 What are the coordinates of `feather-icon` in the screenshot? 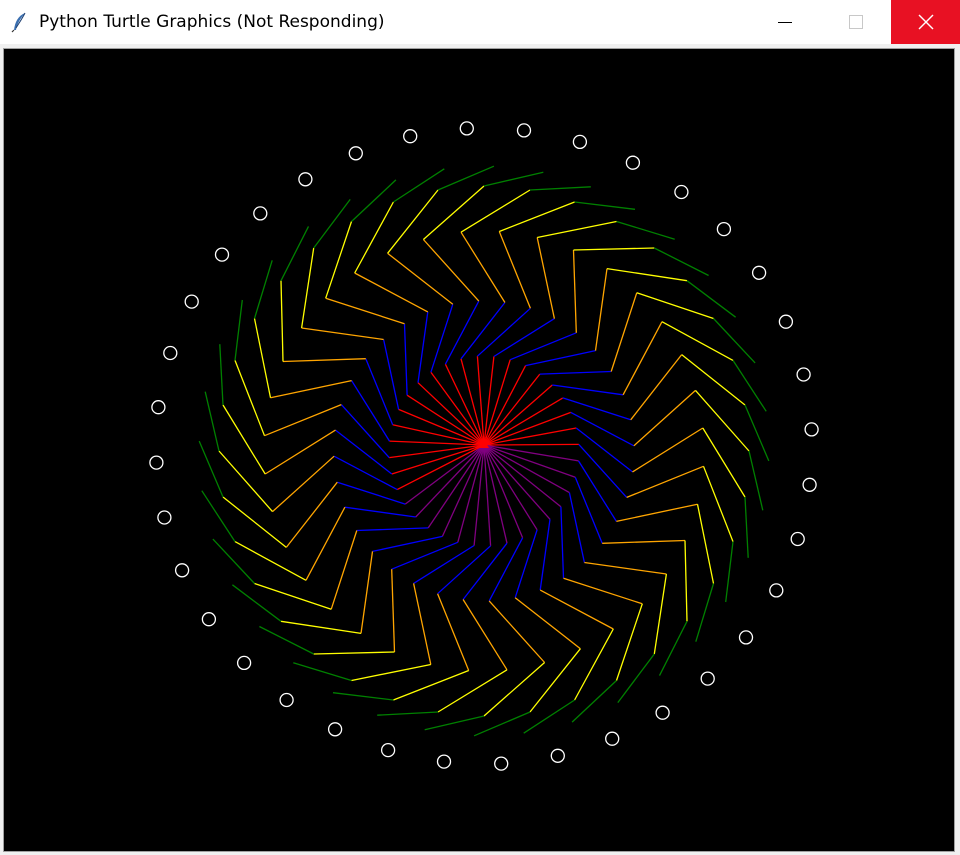 It's located at (18, 22).